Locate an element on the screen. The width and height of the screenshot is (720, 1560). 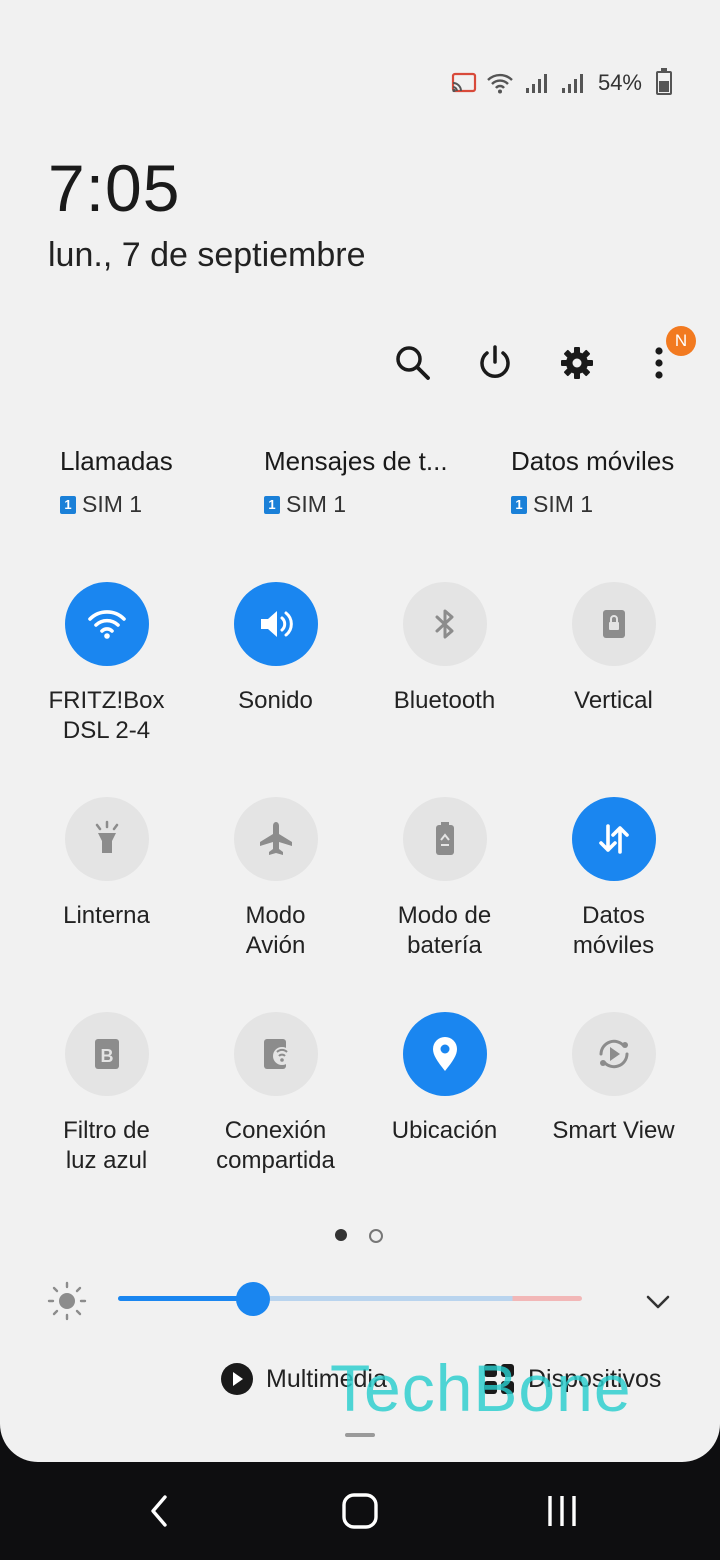
page-indicator is located at coordinates (359, 1236).